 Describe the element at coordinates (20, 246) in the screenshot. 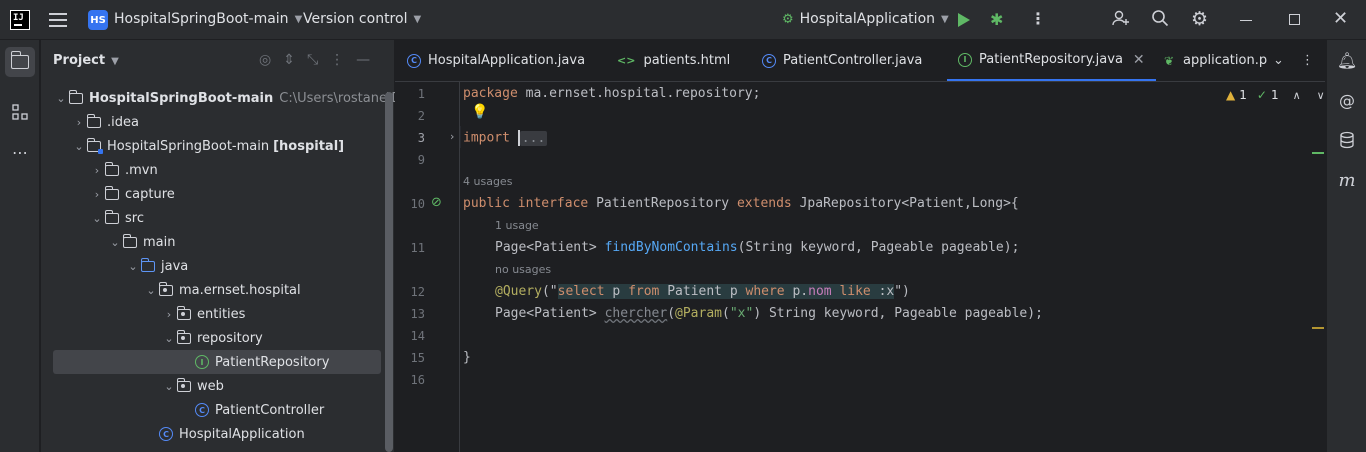

I see `left-tool-strip: ⋯` at that location.